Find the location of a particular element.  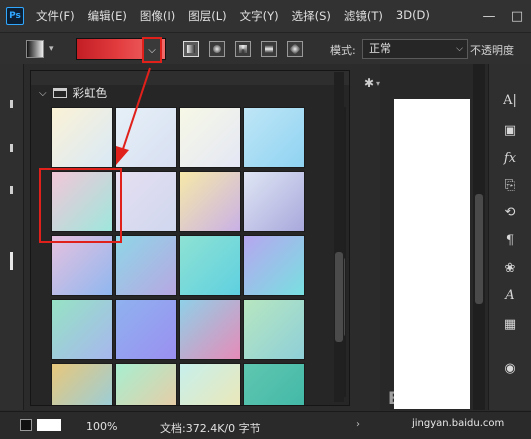

menu-item-7: 3D(D) is located at coordinates (413, 16).